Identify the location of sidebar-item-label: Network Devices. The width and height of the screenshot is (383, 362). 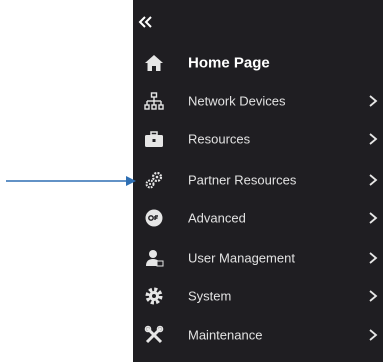
(237, 101).